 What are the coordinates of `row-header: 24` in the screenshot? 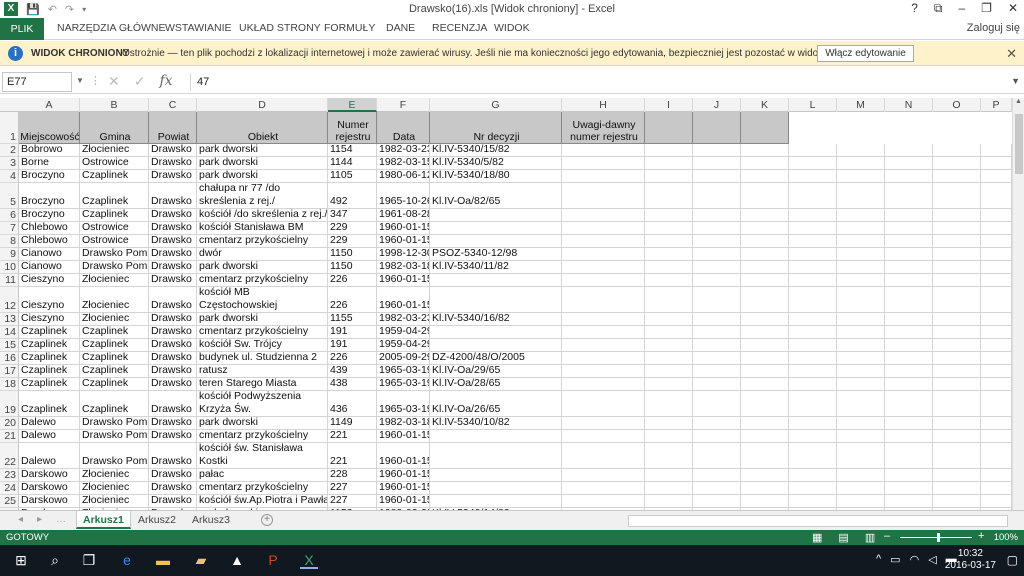 It's located at (9, 488).